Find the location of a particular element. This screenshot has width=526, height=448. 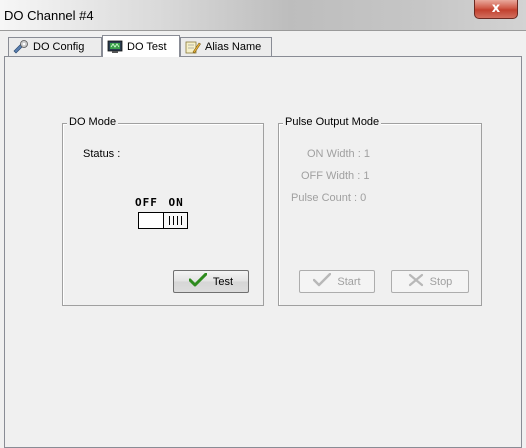

off-width-label: OFF Width : 1 is located at coordinates (335, 176).